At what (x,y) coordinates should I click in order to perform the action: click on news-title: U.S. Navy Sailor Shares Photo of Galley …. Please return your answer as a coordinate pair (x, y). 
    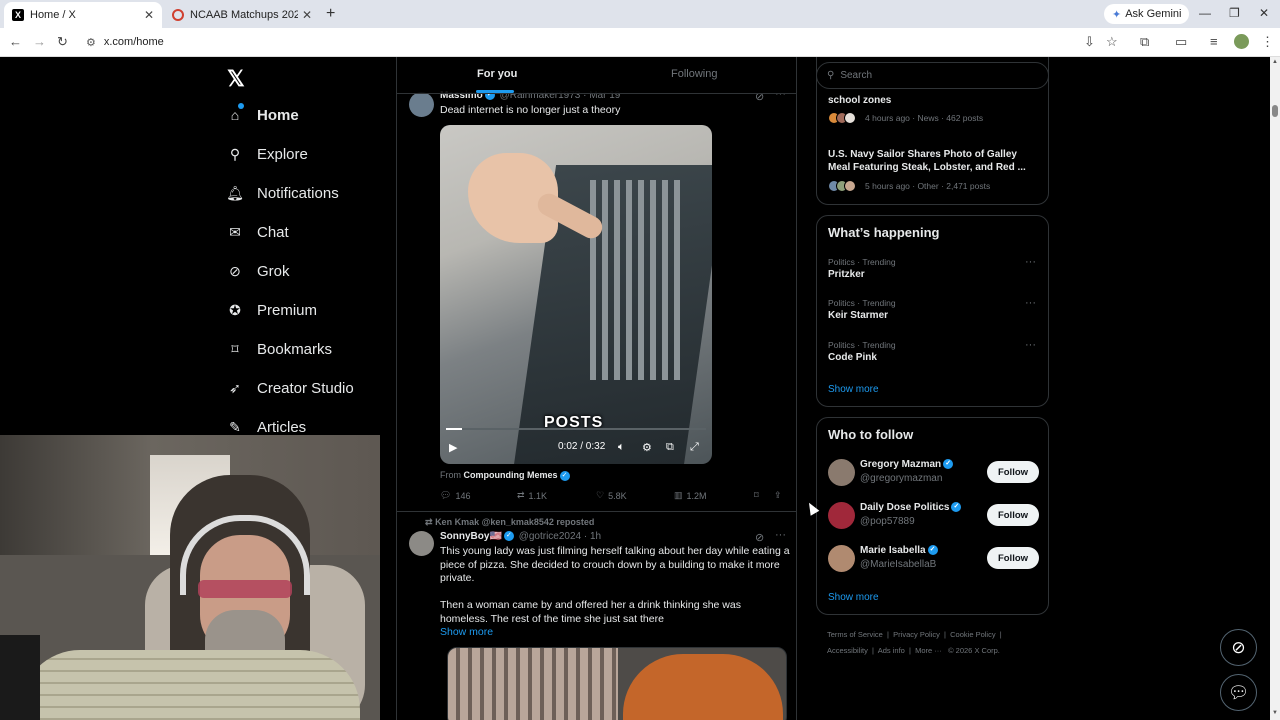
    Looking at the image, I should click on (933, 161).